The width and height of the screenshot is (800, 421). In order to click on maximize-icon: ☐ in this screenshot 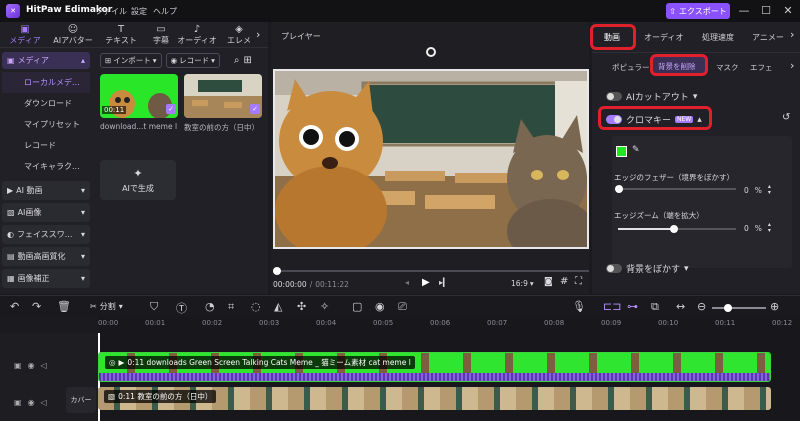, I will do `click(766, 11)`.